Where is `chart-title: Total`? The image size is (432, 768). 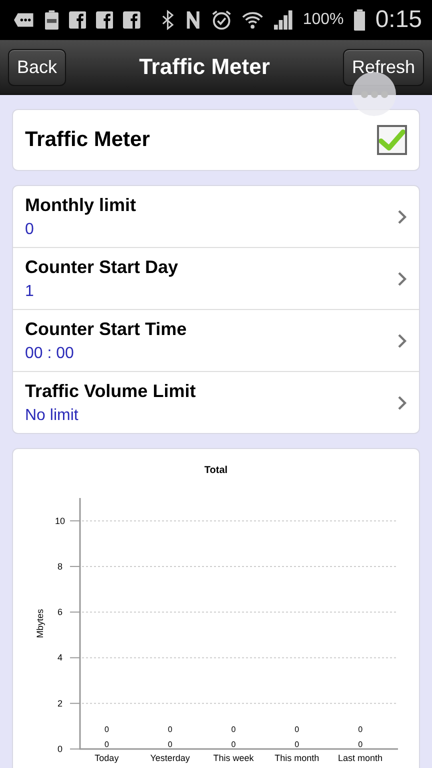 chart-title: Total is located at coordinates (216, 470).